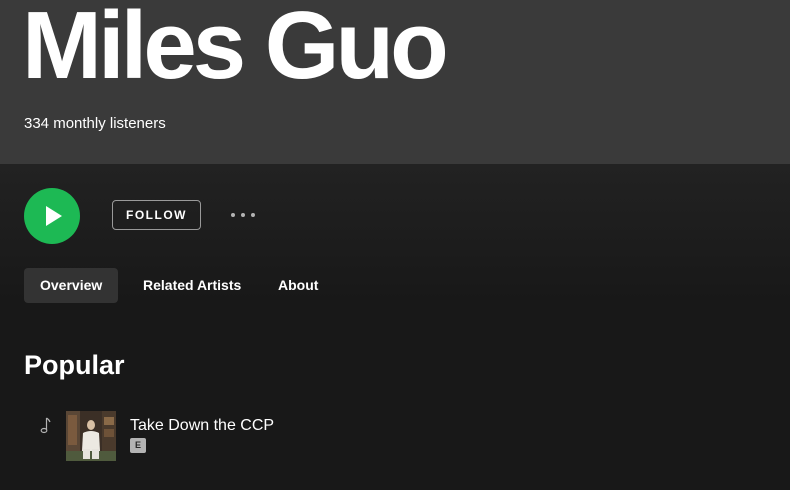 This screenshot has width=790, height=490. What do you see at coordinates (298, 285) in the screenshot?
I see `tab-about: About` at bounding box center [298, 285].